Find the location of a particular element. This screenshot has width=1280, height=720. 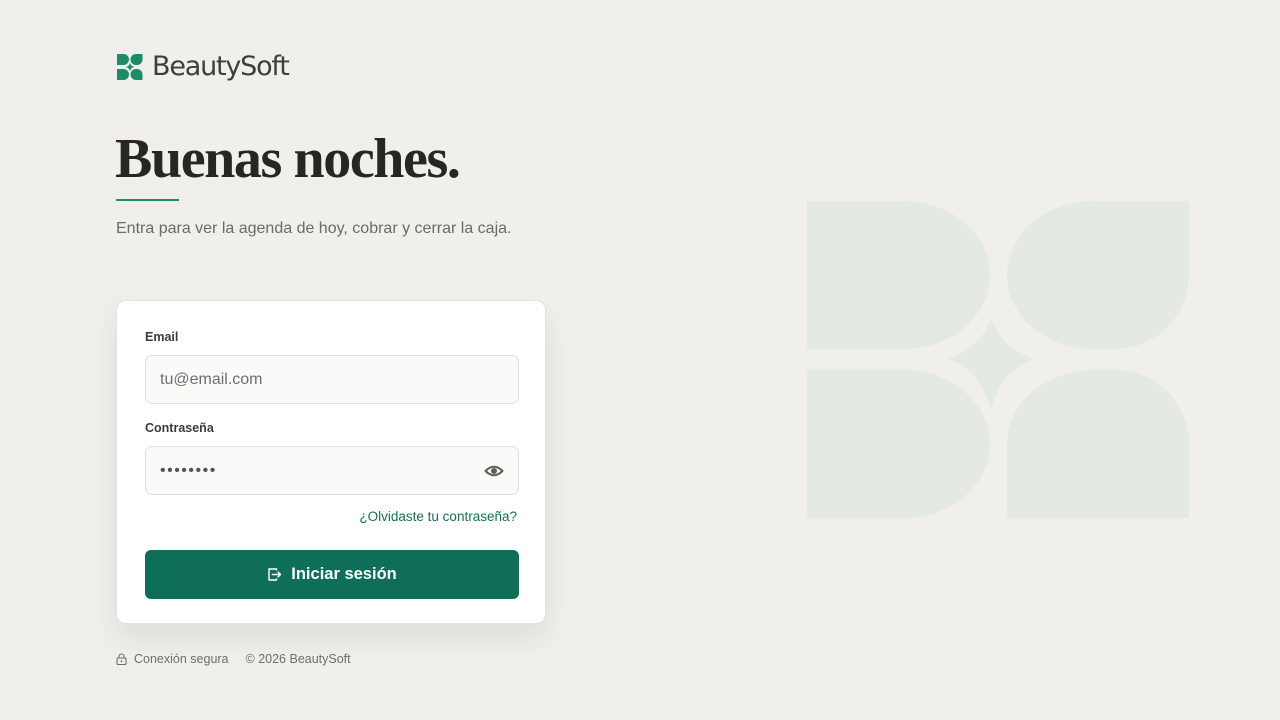

secure-connection-label: Conexión segura is located at coordinates (181, 659).